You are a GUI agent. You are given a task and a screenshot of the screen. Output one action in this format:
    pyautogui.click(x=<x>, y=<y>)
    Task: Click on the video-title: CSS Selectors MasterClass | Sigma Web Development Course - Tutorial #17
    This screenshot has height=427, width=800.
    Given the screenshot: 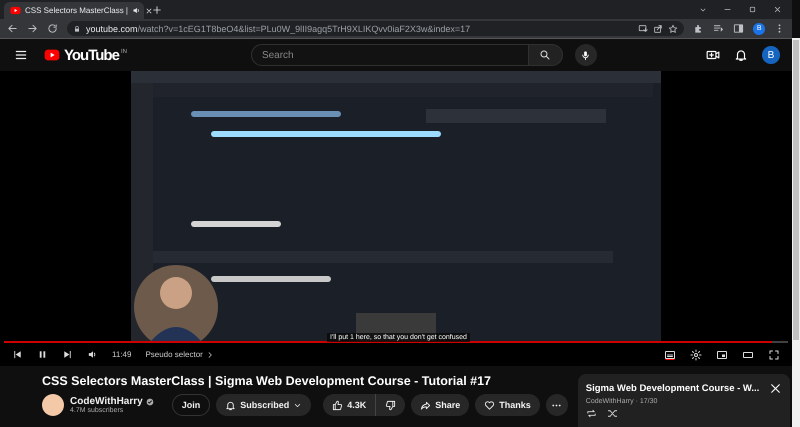 What is the action you would take?
    pyautogui.click(x=267, y=381)
    